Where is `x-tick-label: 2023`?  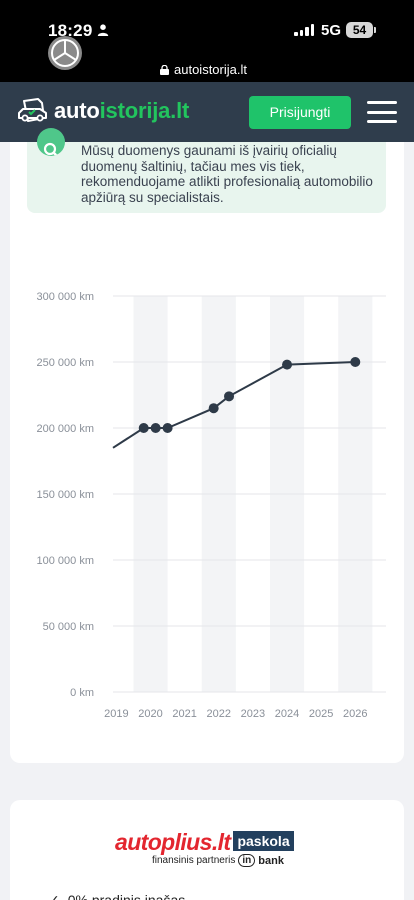 x-tick-label: 2023 is located at coordinates (253, 714).